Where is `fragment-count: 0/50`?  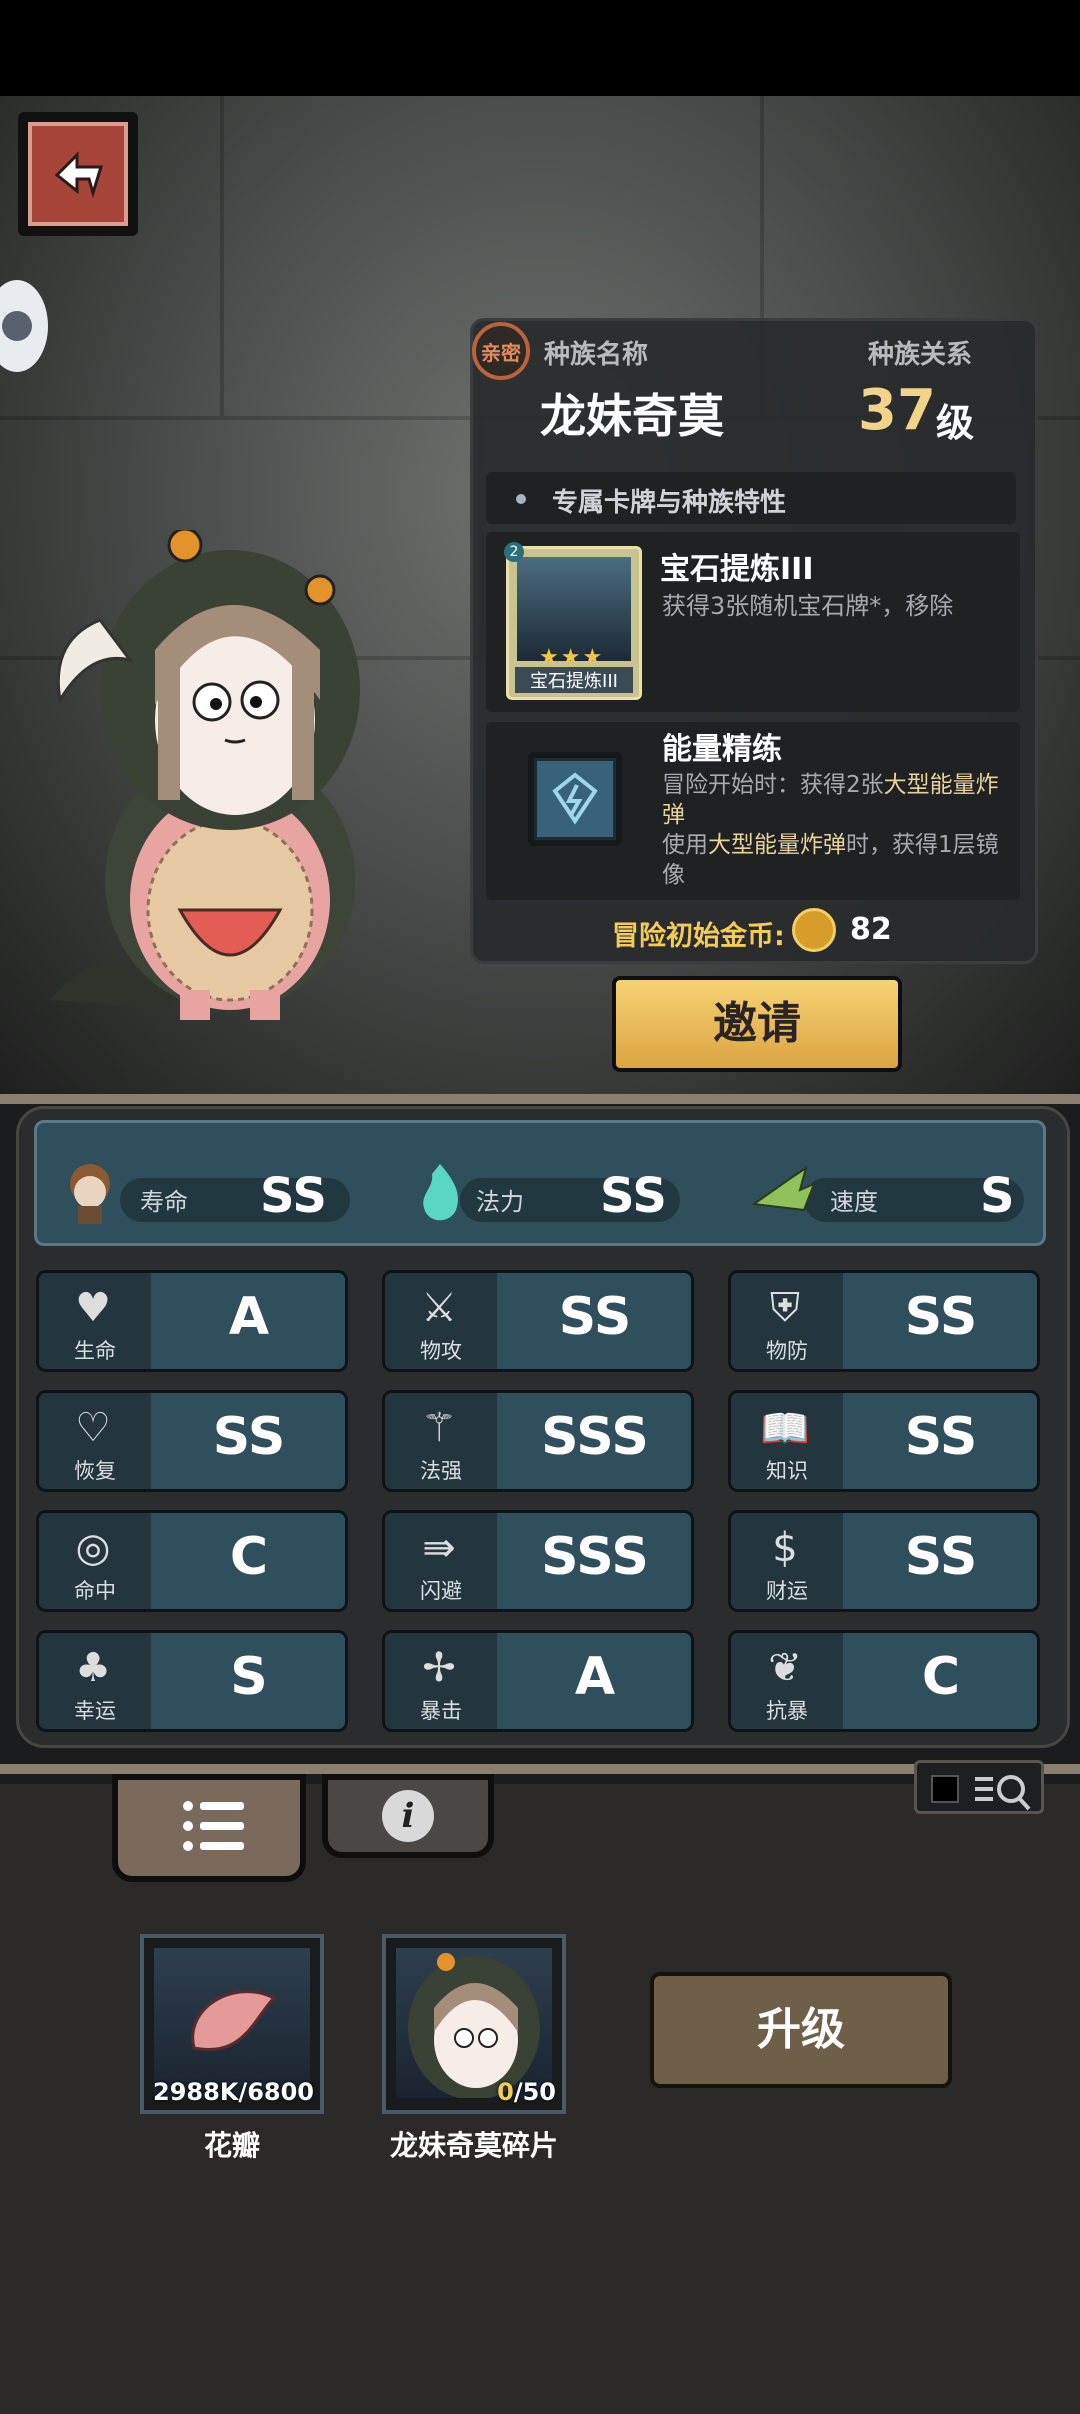 fragment-count: 0/50 is located at coordinates (526, 2092).